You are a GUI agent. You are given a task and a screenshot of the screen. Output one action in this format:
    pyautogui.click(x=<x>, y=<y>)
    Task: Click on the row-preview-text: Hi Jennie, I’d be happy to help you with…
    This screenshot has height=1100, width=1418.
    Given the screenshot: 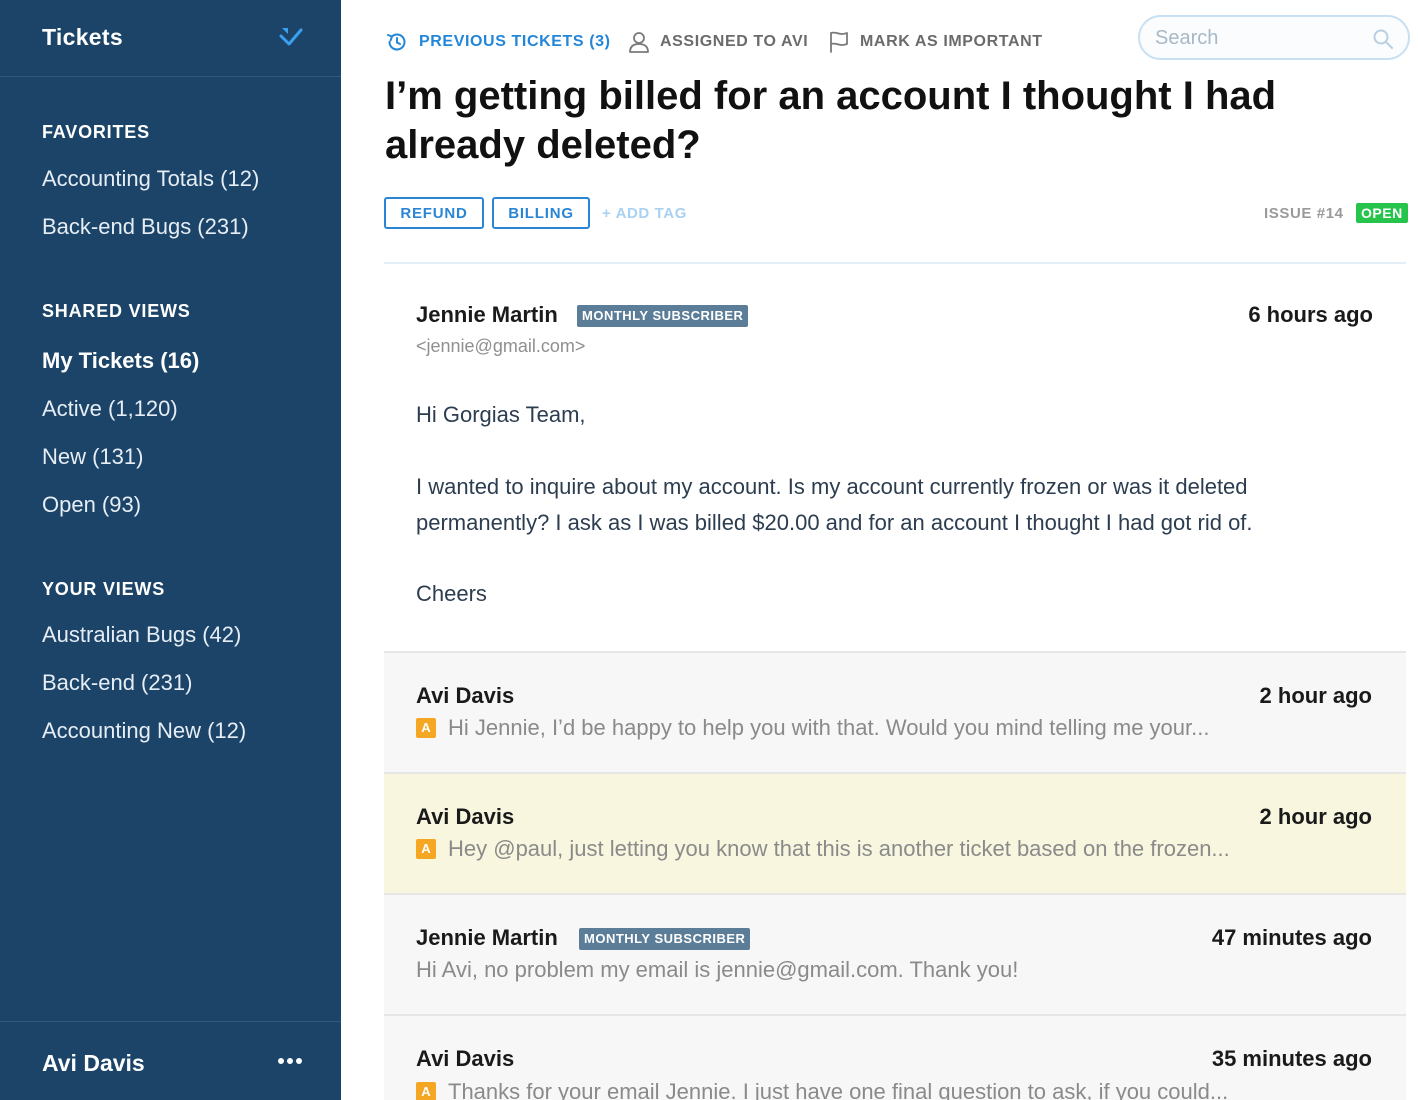 What is the action you would take?
    pyautogui.click(x=829, y=727)
    